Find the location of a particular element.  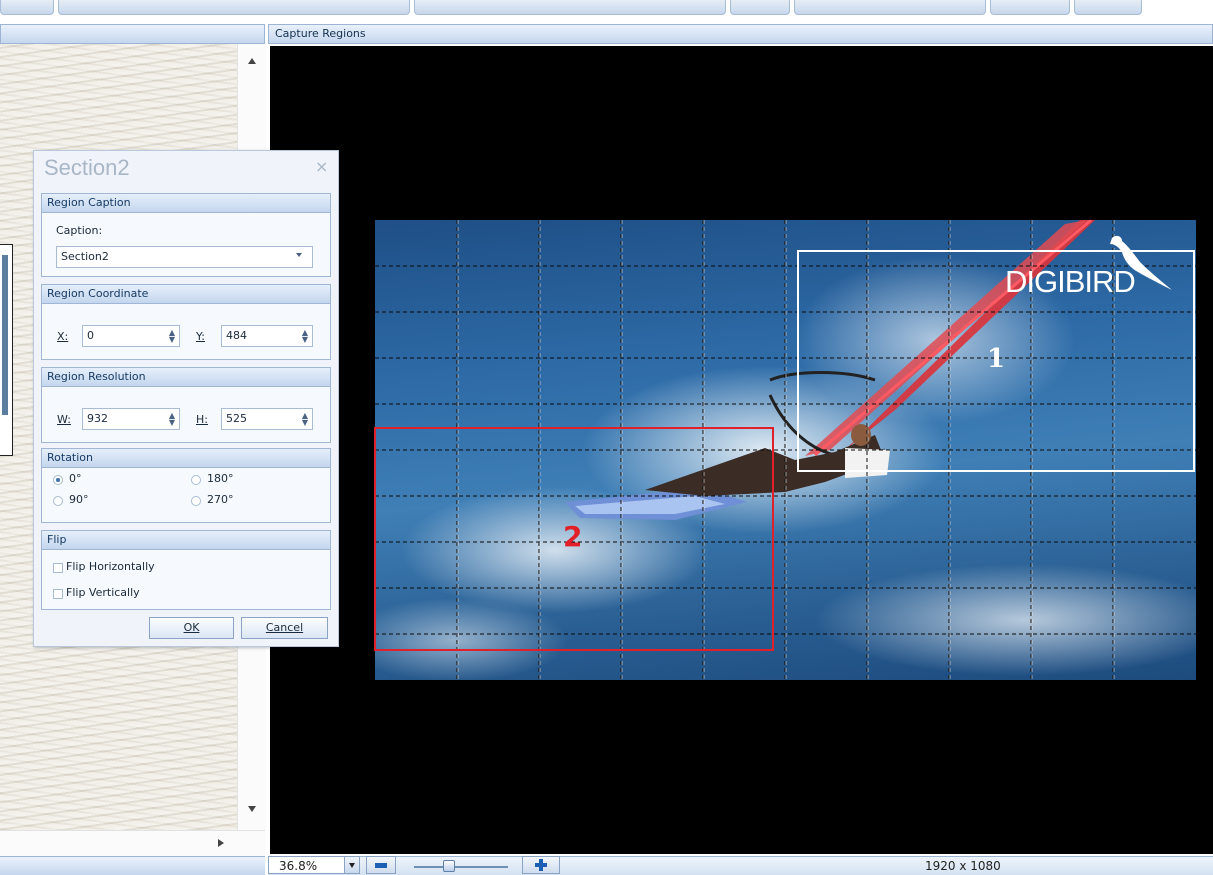

group-header: Rotation is located at coordinates (186, 458).